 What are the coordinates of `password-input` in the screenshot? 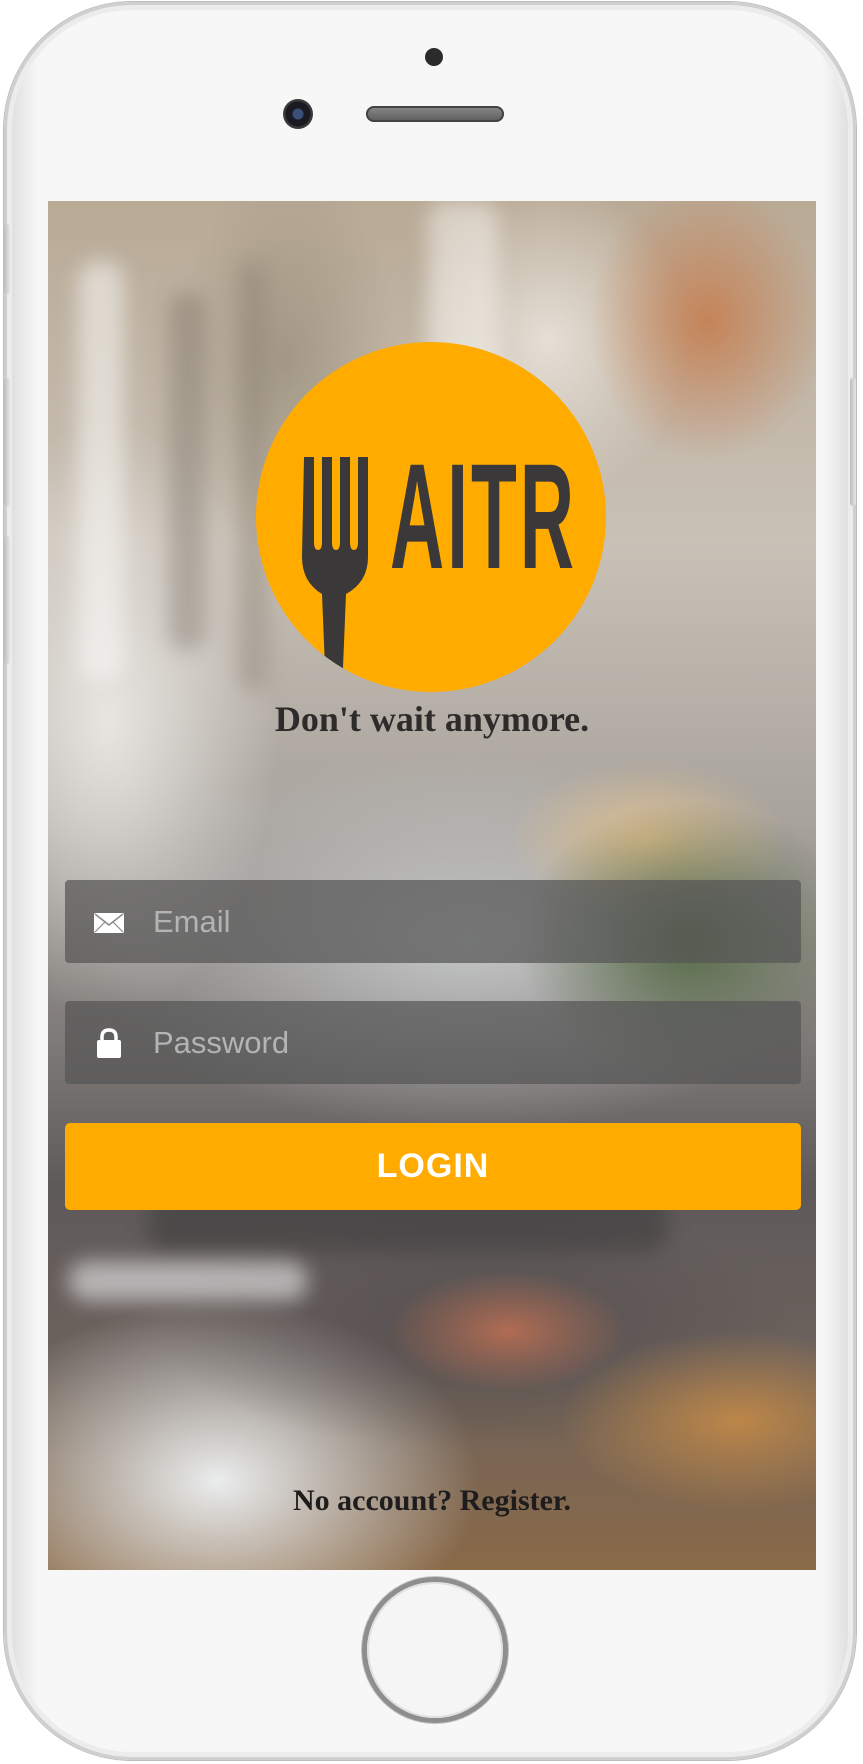 It's located at (463, 1042).